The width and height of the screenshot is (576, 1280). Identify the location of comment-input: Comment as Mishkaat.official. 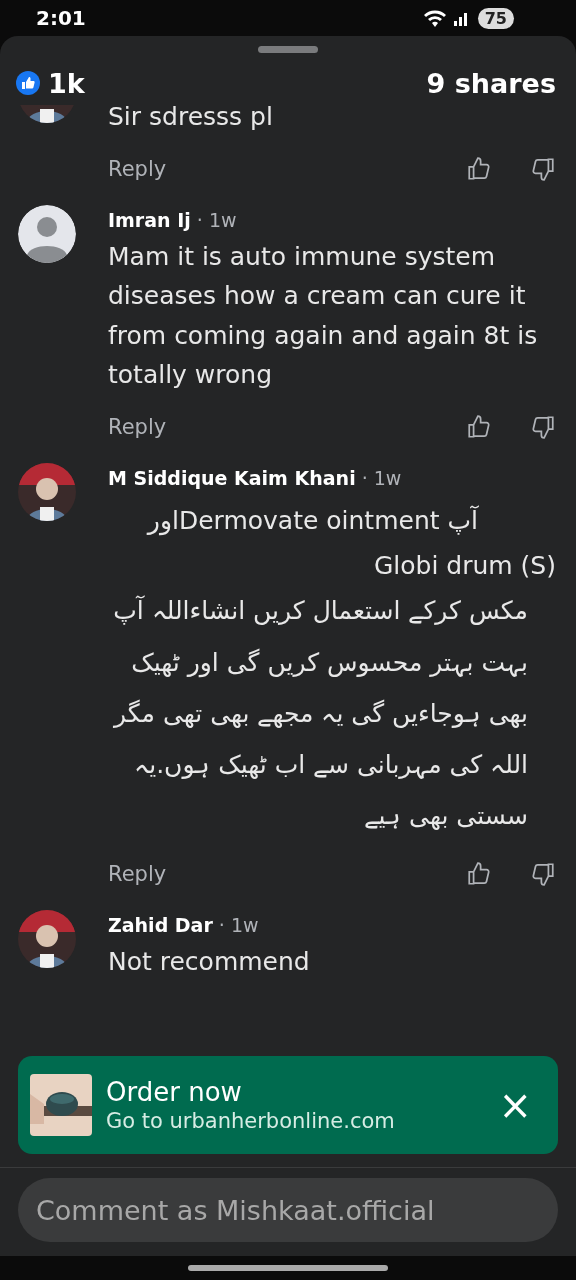
(288, 1210).